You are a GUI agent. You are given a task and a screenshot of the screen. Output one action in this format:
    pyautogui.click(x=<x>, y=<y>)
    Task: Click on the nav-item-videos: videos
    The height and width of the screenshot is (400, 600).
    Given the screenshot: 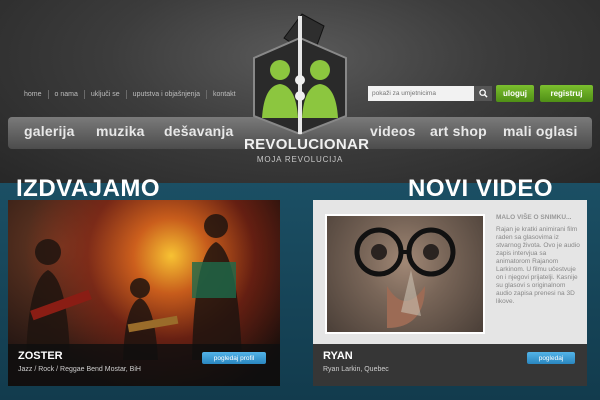 What is the action you would take?
    pyautogui.click(x=393, y=131)
    